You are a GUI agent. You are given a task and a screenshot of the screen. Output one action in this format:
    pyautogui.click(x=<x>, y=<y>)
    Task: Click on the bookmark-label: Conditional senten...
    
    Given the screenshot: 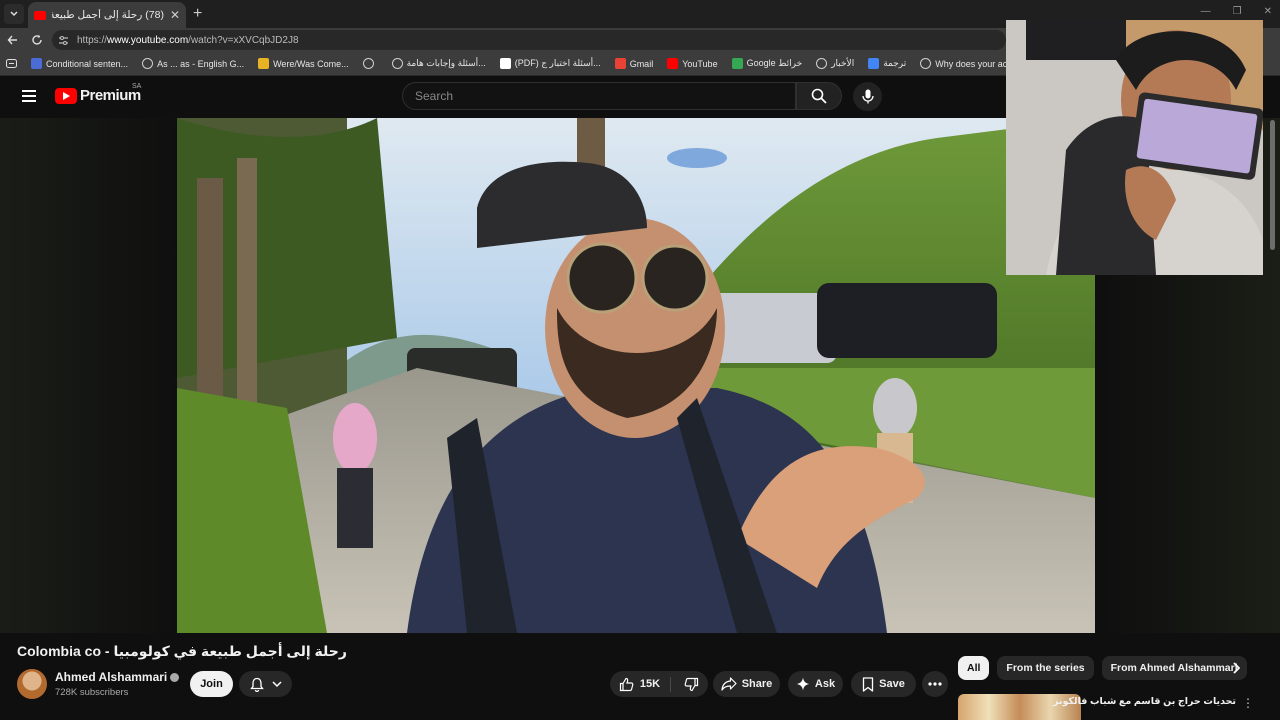 What is the action you would take?
    pyautogui.click(x=87, y=63)
    